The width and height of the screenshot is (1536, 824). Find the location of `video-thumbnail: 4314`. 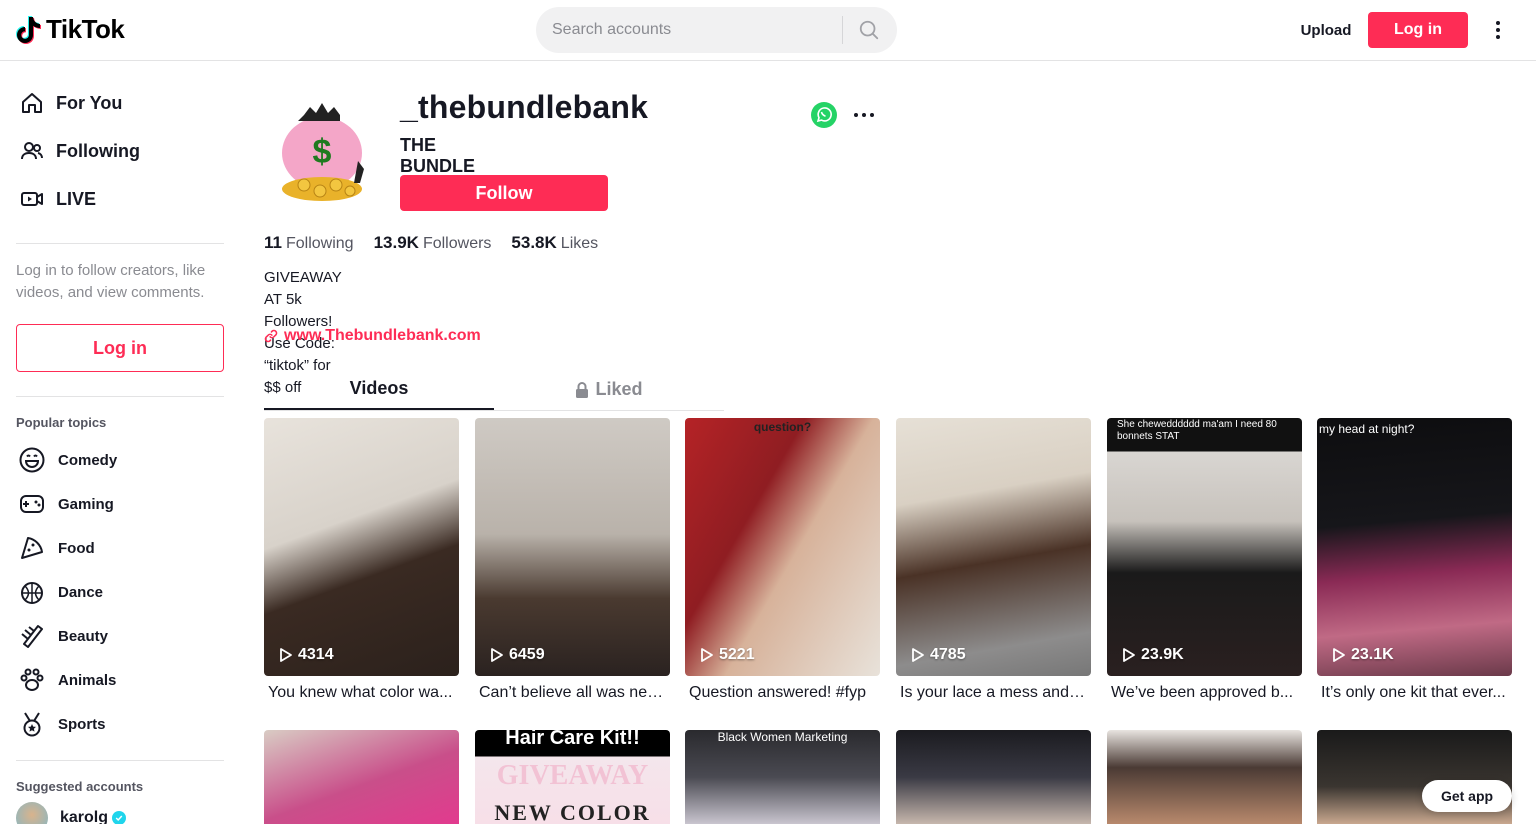

video-thumbnail: 4314 is located at coordinates (361, 547).